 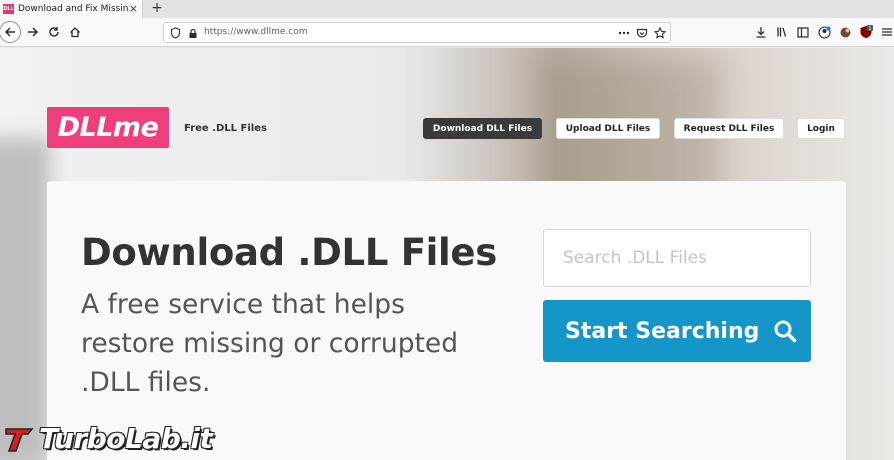 I want to click on start-searching-label: Start Searching, so click(x=662, y=331).